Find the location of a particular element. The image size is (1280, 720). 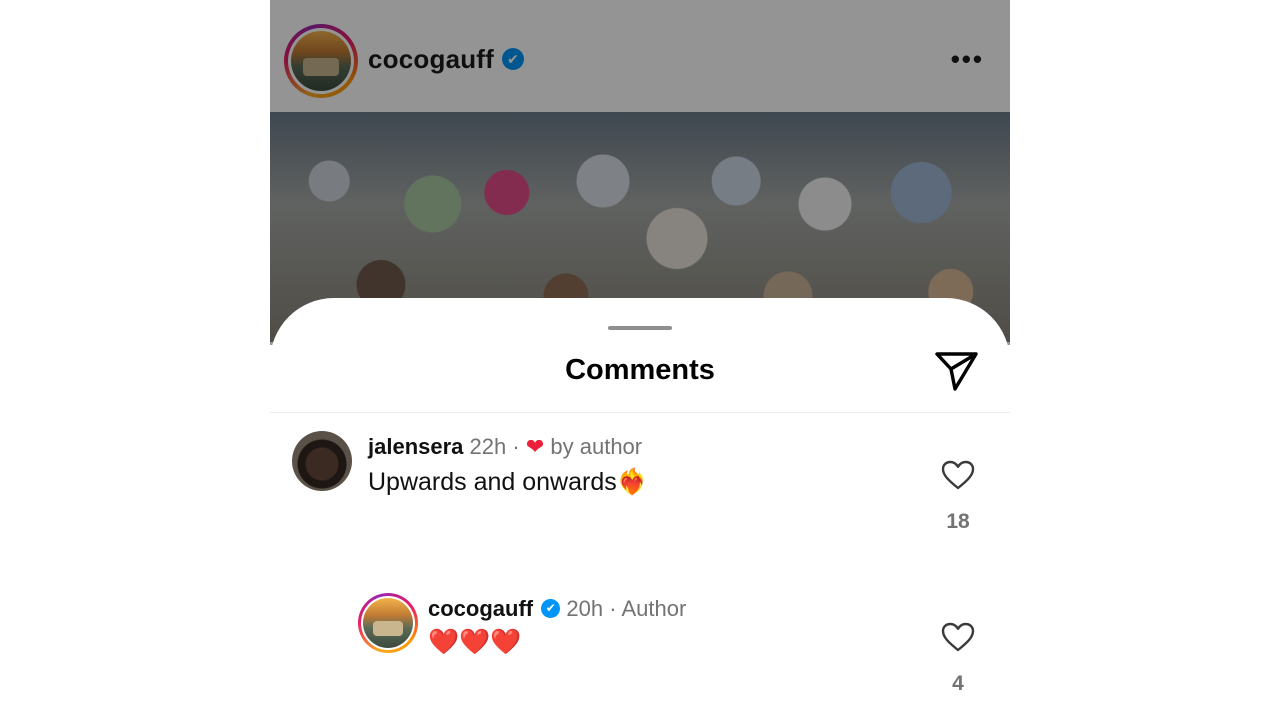

comment-time: 22h is located at coordinates (488, 446).